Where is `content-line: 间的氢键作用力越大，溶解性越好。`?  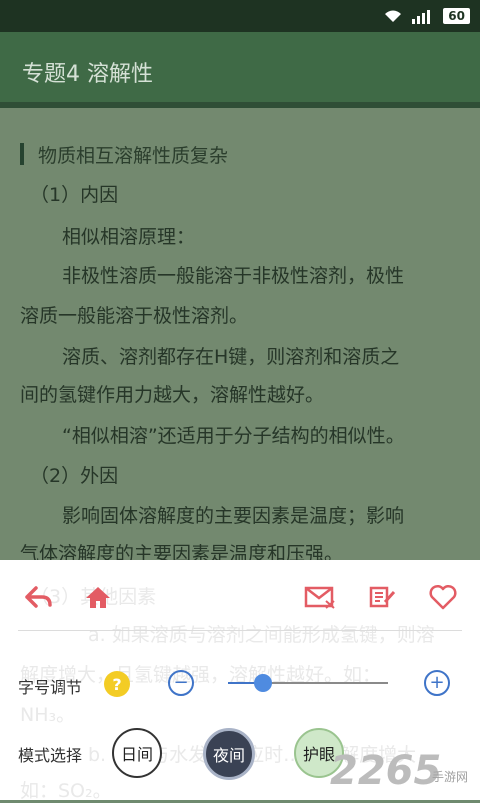 content-line: 间的氢键作用力越大，溶解性越好。 is located at coordinates (172, 395).